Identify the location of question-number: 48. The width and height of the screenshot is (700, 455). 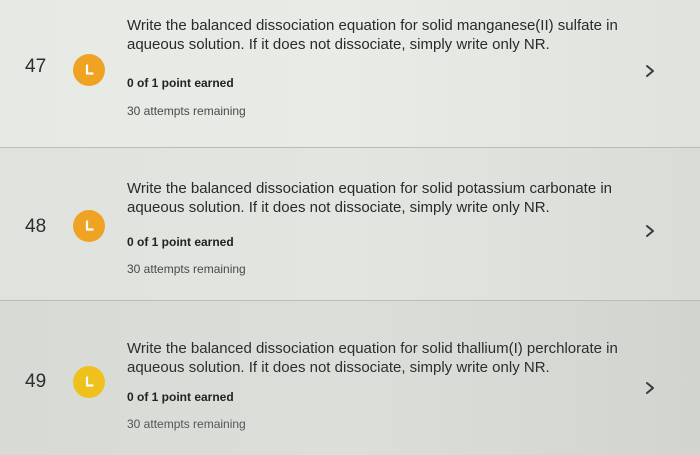
(36, 226).